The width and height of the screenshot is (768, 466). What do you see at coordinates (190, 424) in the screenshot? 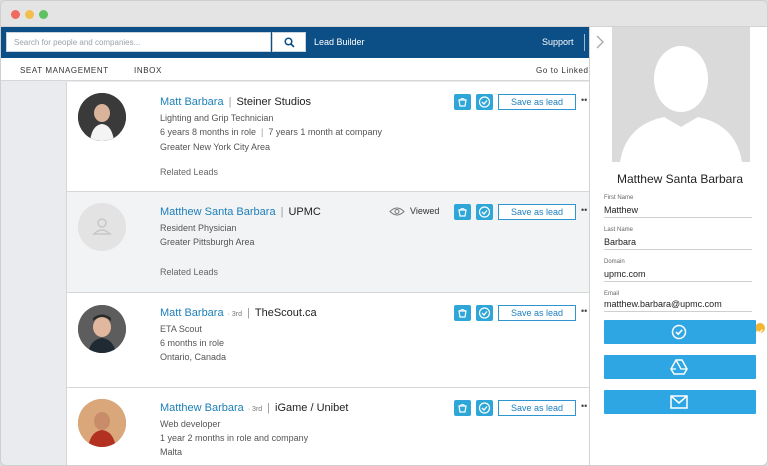
I see `lead-title: Web developer` at bounding box center [190, 424].